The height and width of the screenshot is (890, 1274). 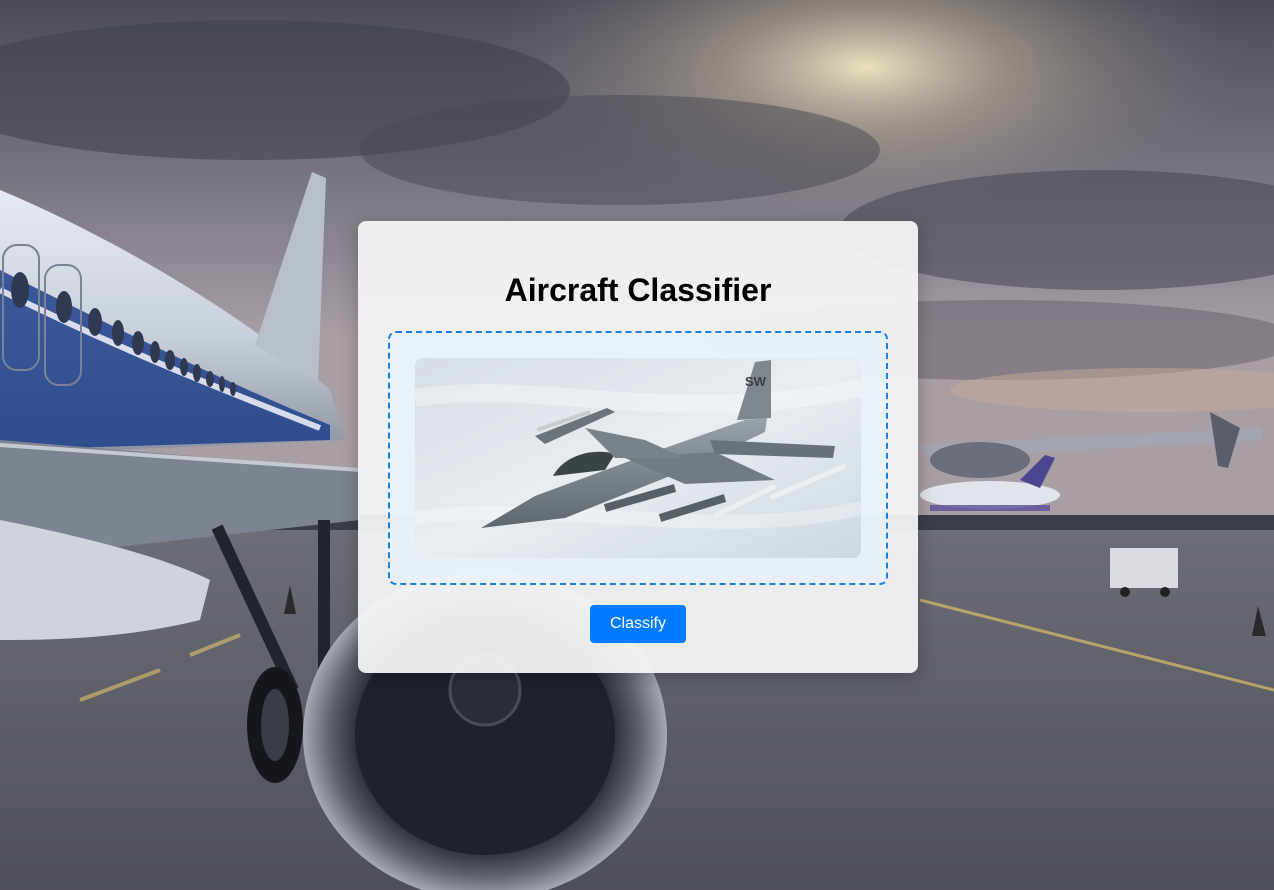 What do you see at coordinates (756, 381) in the screenshot?
I see `svg-text: SW` at bounding box center [756, 381].